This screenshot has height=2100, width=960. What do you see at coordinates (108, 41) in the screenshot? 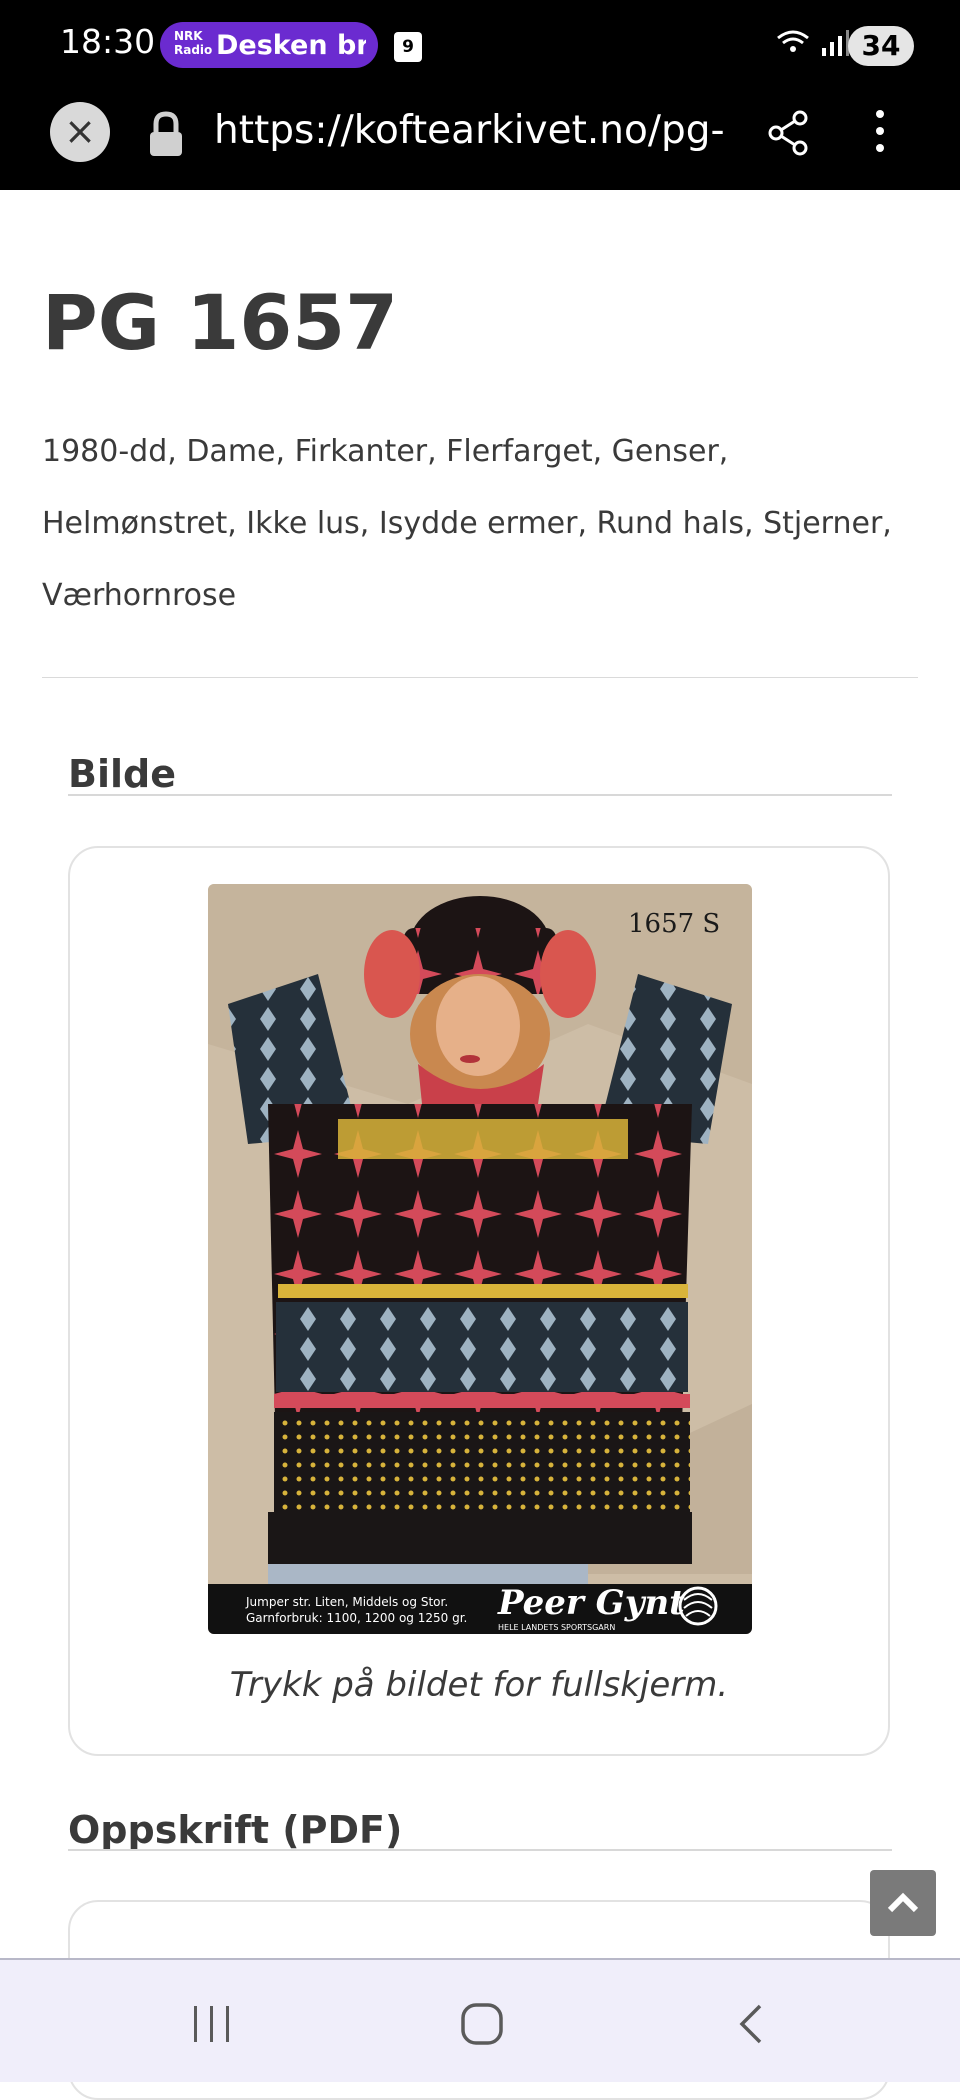
I see `clock: 18:30` at bounding box center [108, 41].